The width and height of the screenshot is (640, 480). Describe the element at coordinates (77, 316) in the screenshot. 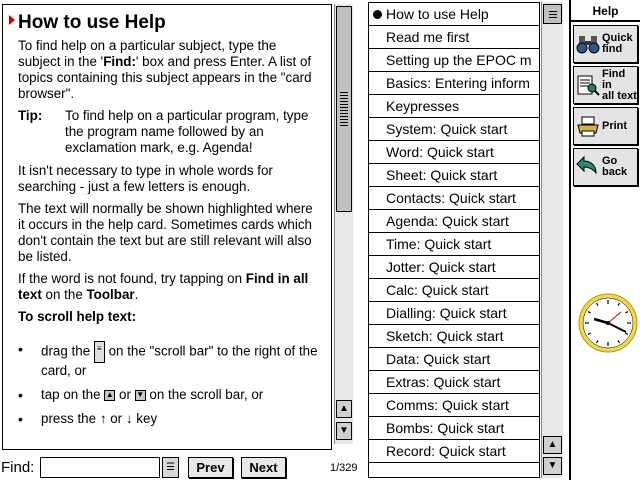

I see `scroll-section-heading: To scroll help text:` at that location.